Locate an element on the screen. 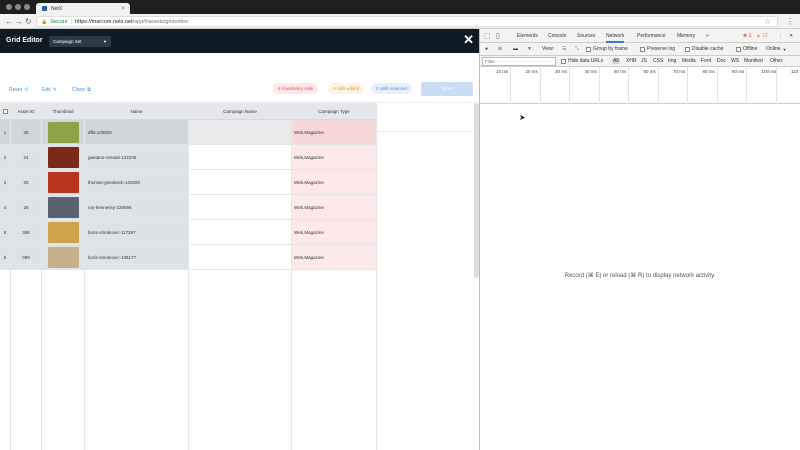 This screenshot has width=800, height=450. close-window-dot is located at coordinates (9, 7).